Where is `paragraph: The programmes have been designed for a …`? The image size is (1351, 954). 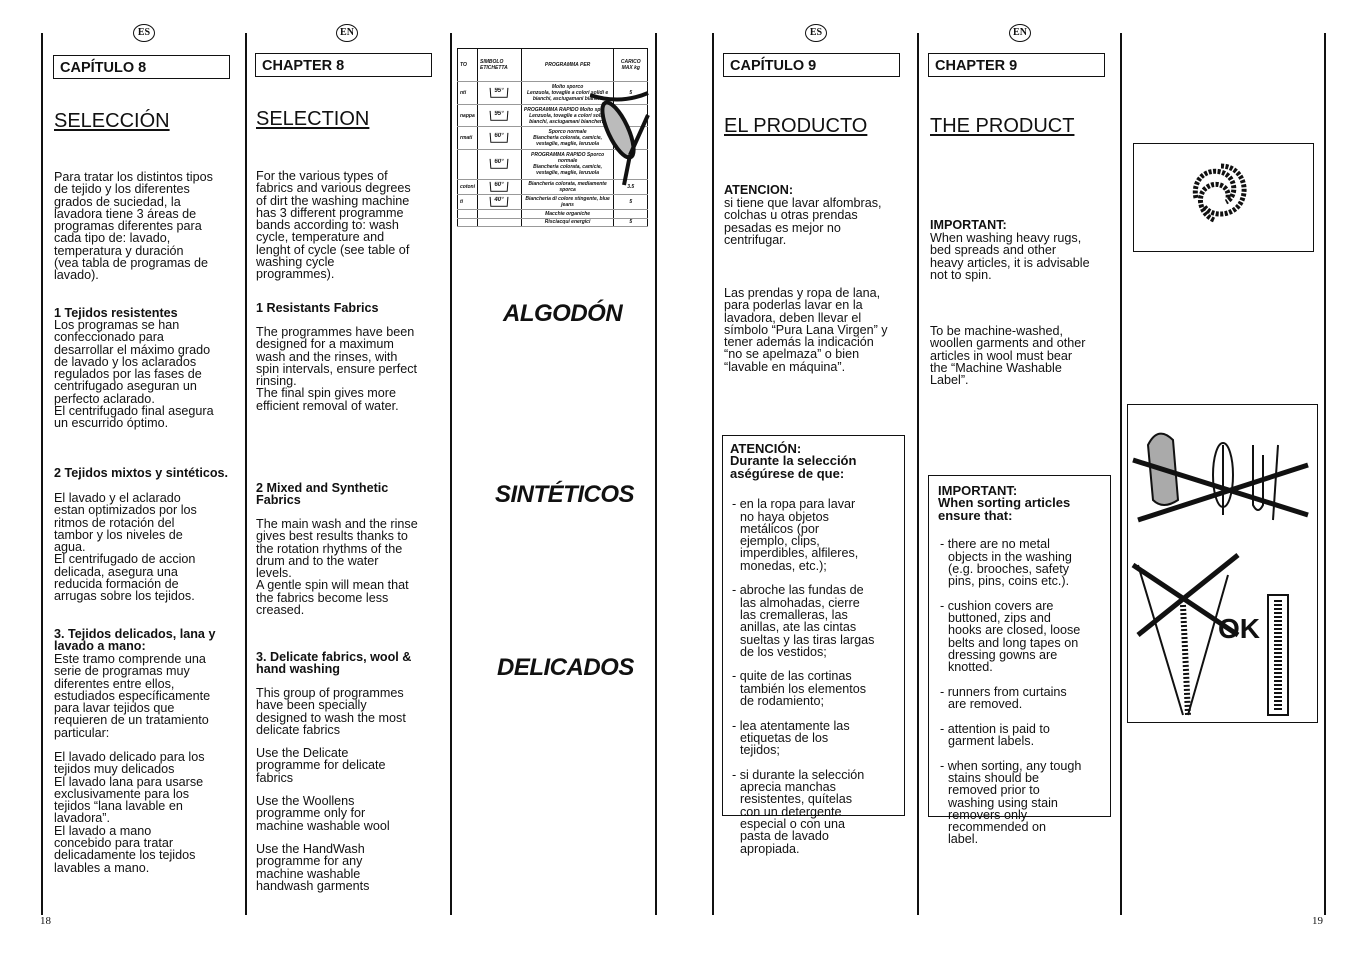
paragraph: The programmes have been designed for a … is located at coordinates (337, 369).